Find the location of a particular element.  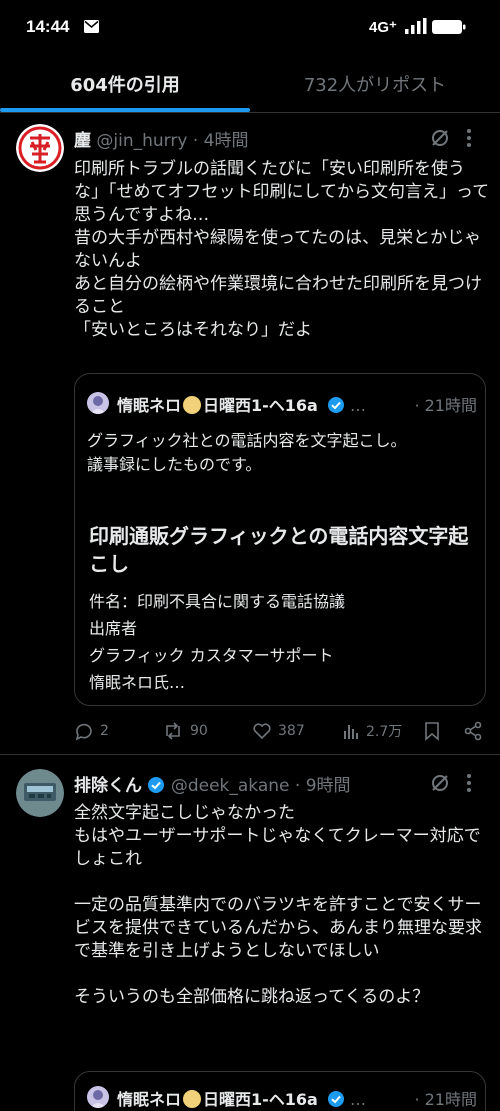

reply-button: 2 is located at coordinates (91, 731).